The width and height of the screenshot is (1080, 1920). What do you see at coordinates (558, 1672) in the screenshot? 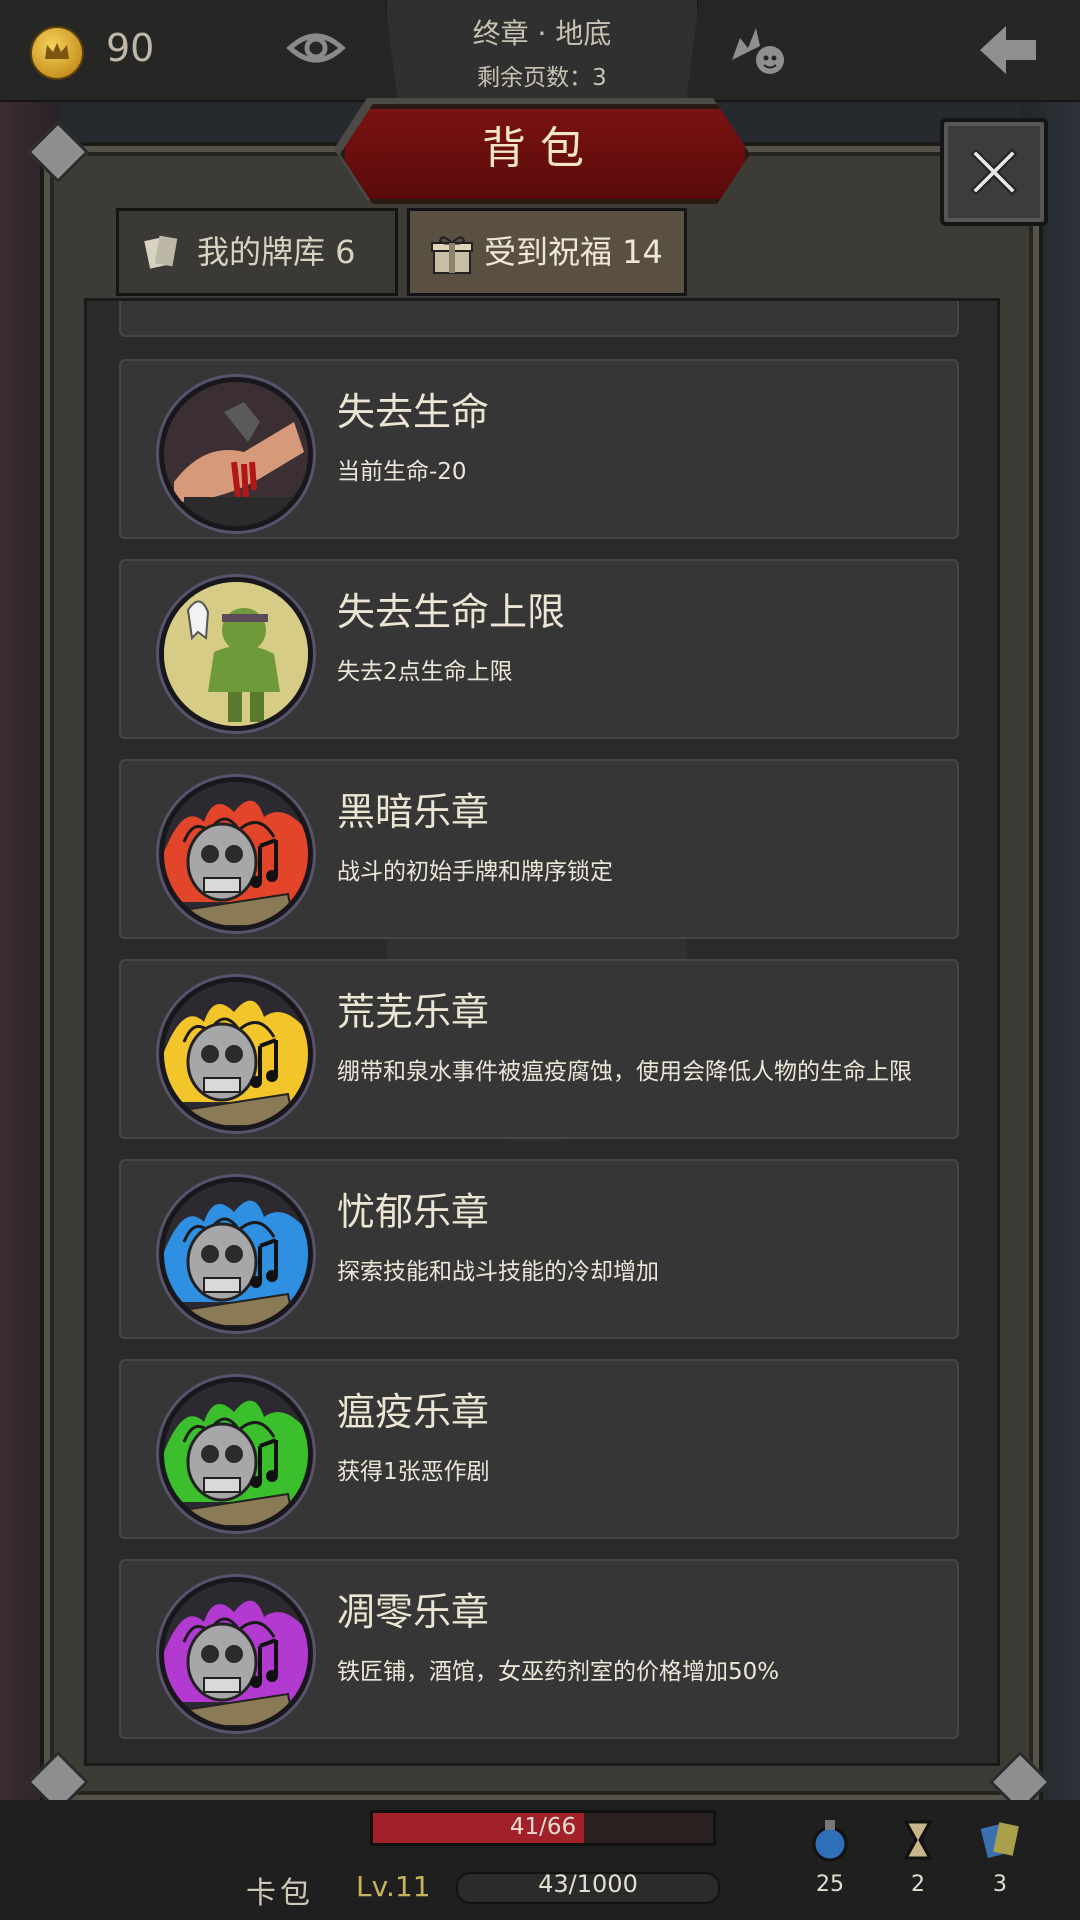
I see `blessing-desc: 铁匠铺，酒馆，女巫药剂室的价格增加50%` at bounding box center [558, 1672].